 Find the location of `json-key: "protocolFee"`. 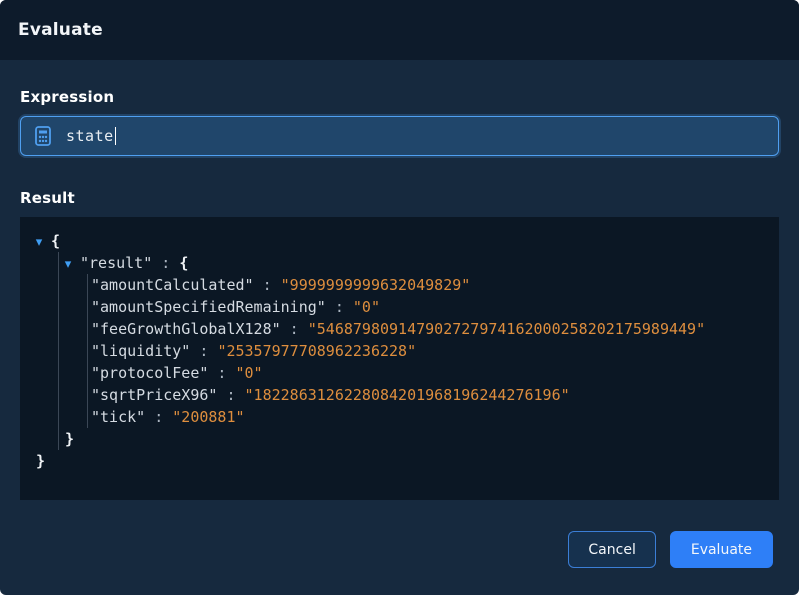

json-key: "protocolFee" is located at coordinates (150, 373).